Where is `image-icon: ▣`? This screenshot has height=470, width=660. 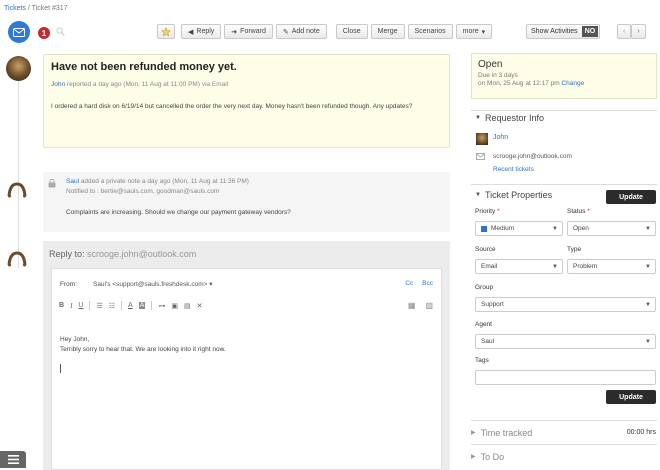 image-icon: ▣ is located at coordinates (174, 306).